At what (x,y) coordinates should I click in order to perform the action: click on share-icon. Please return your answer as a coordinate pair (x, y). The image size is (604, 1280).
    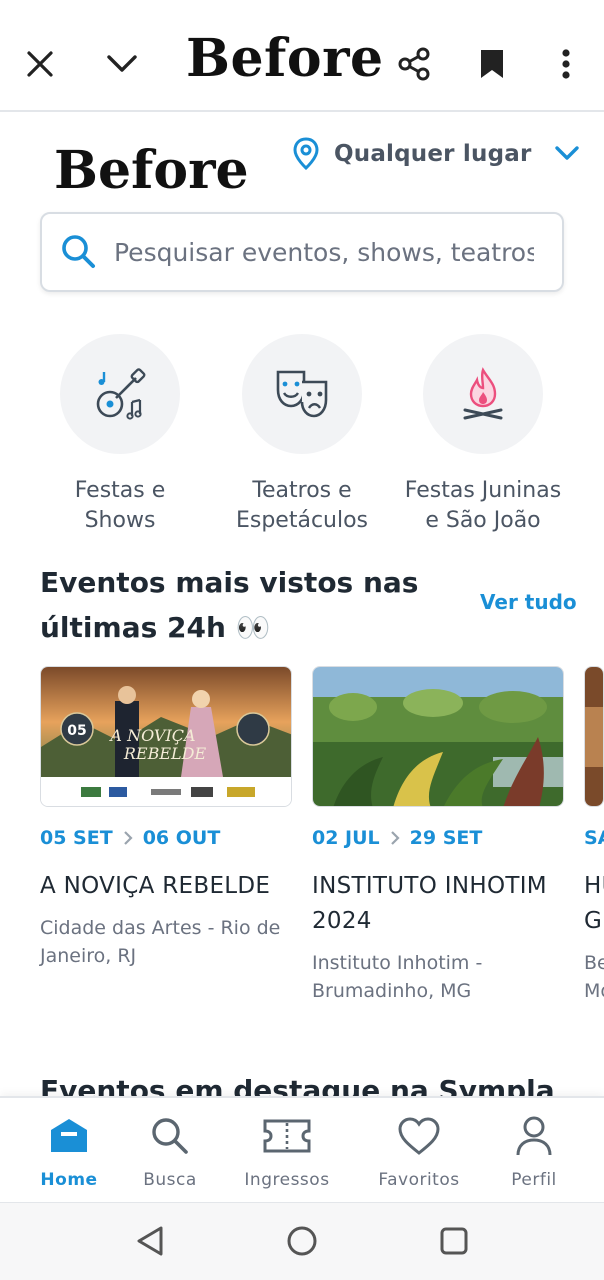
    Looking at the image, I should click on (414, 64).